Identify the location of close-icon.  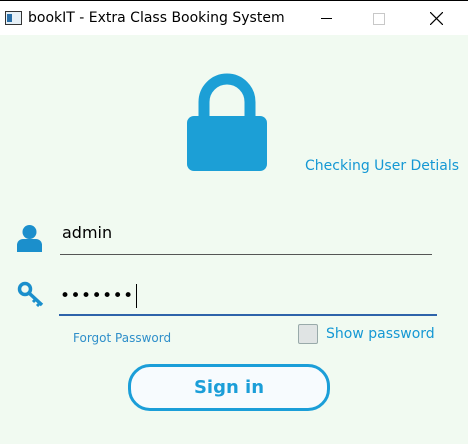
(436, 18).